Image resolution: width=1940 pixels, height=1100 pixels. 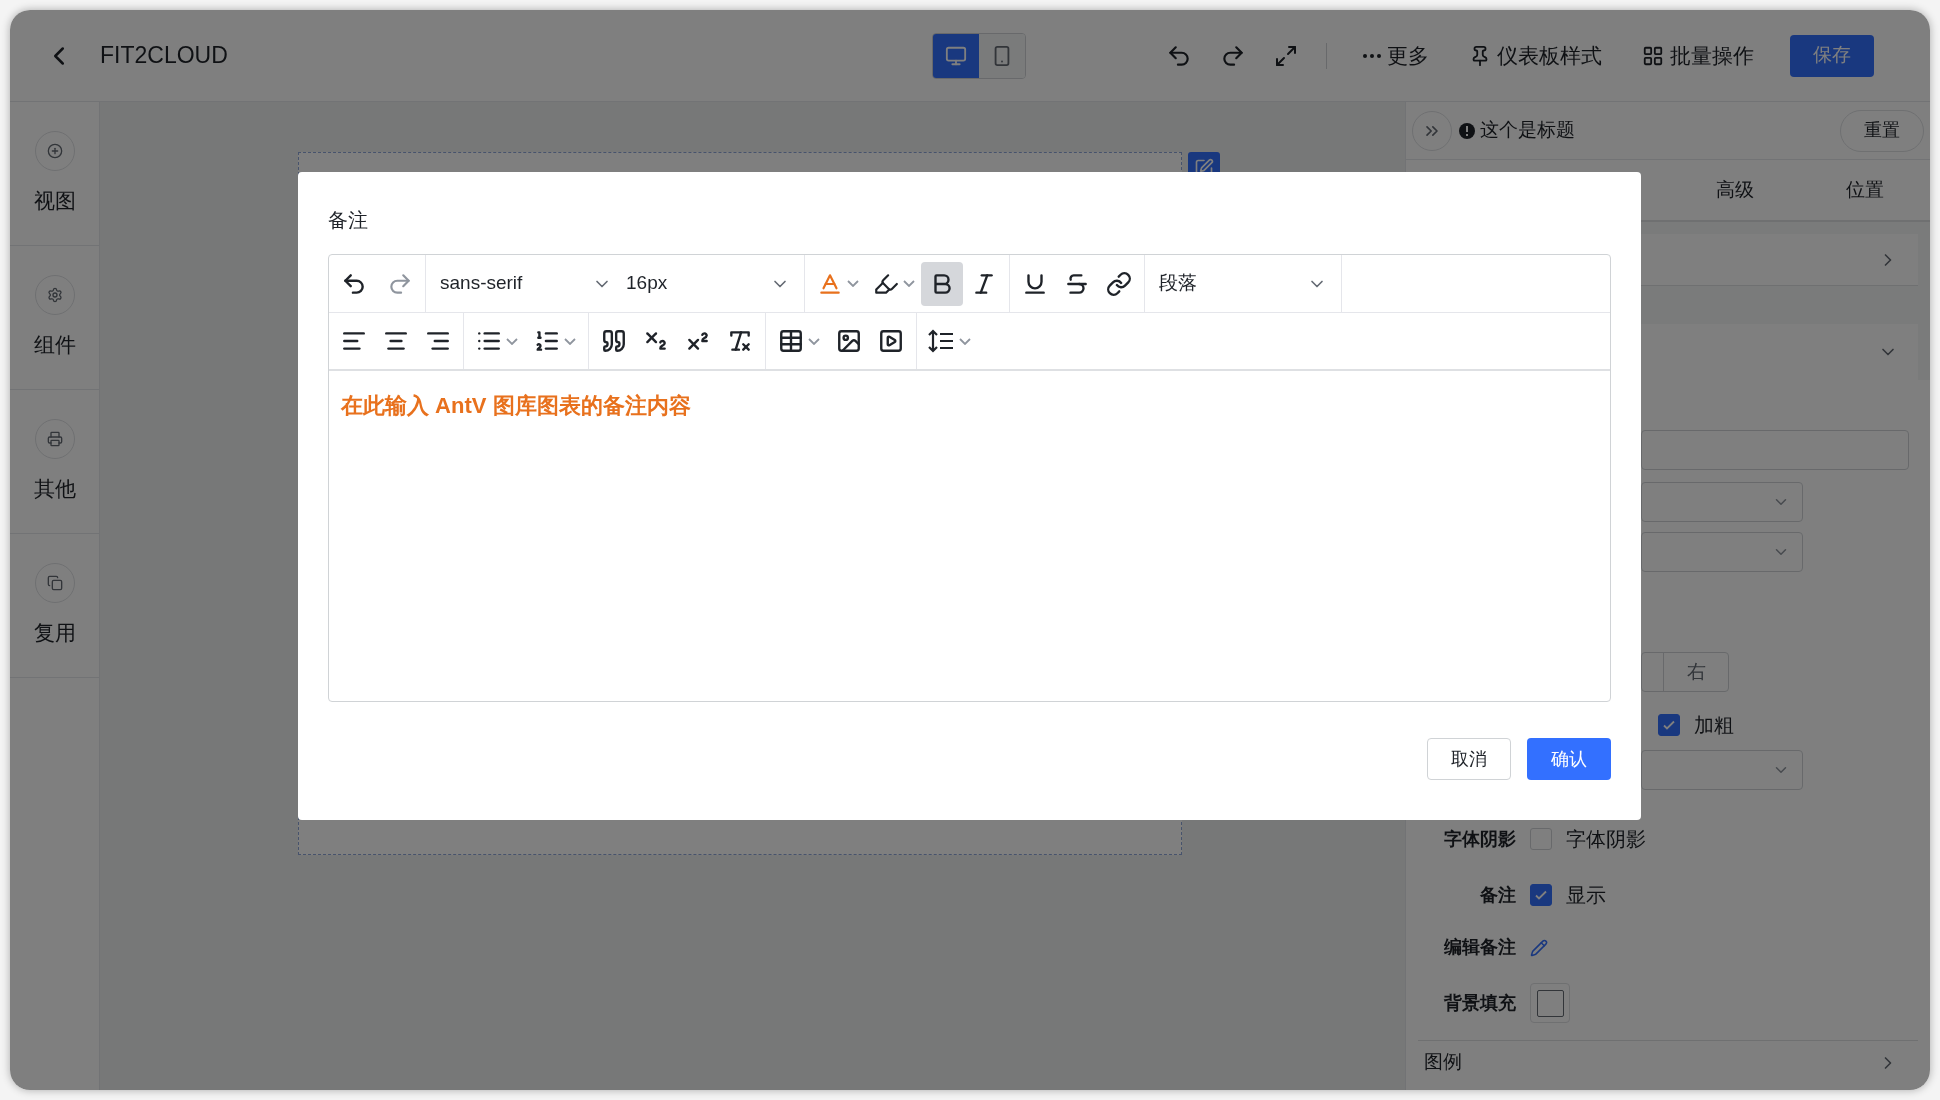 I want to click on checkbox-label: 加粗, so click(x=1714, y=725).